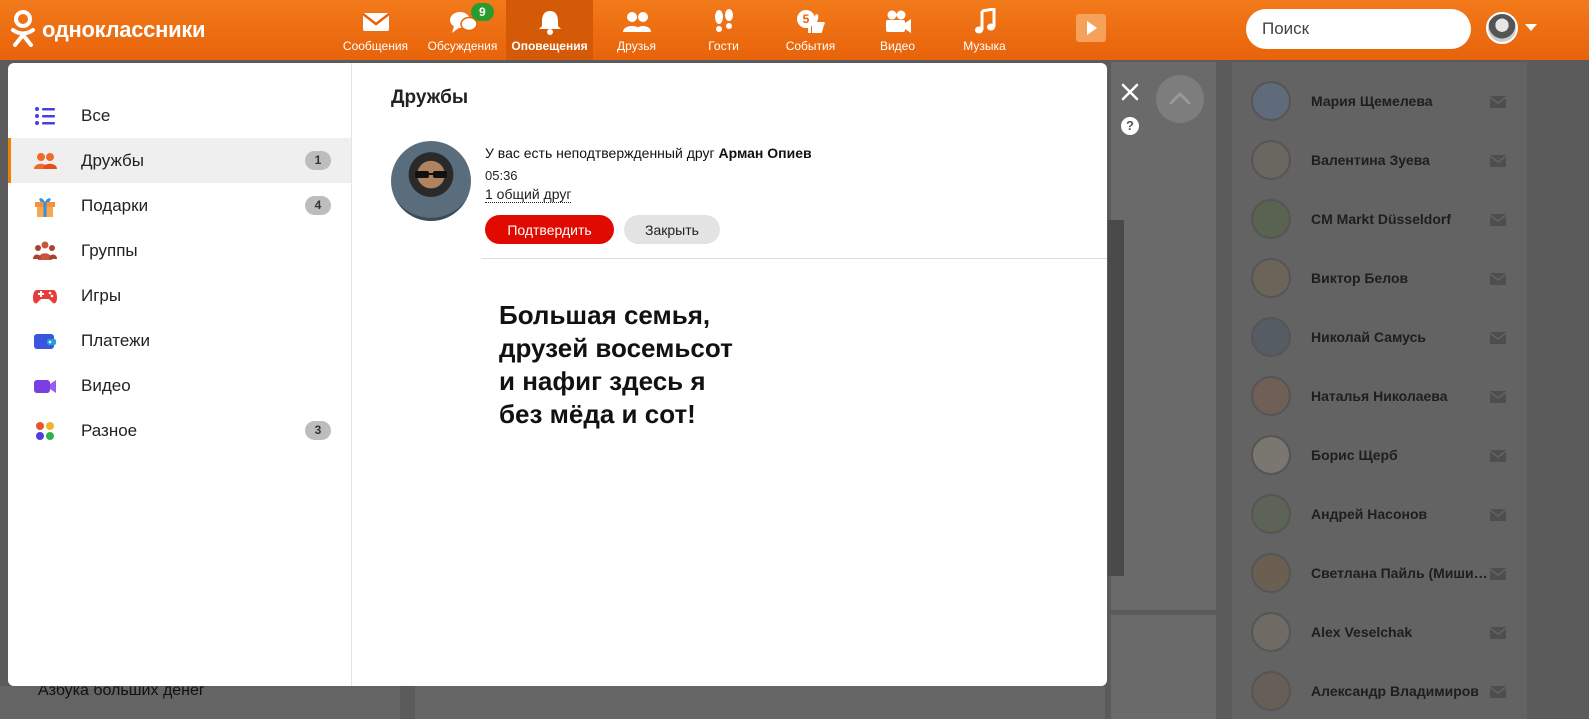  What do you see at coordinates (179, 205) in the screenshot?
I see `sidebar-item-gifts: Подарки 4` at bounding box center [179, 205].